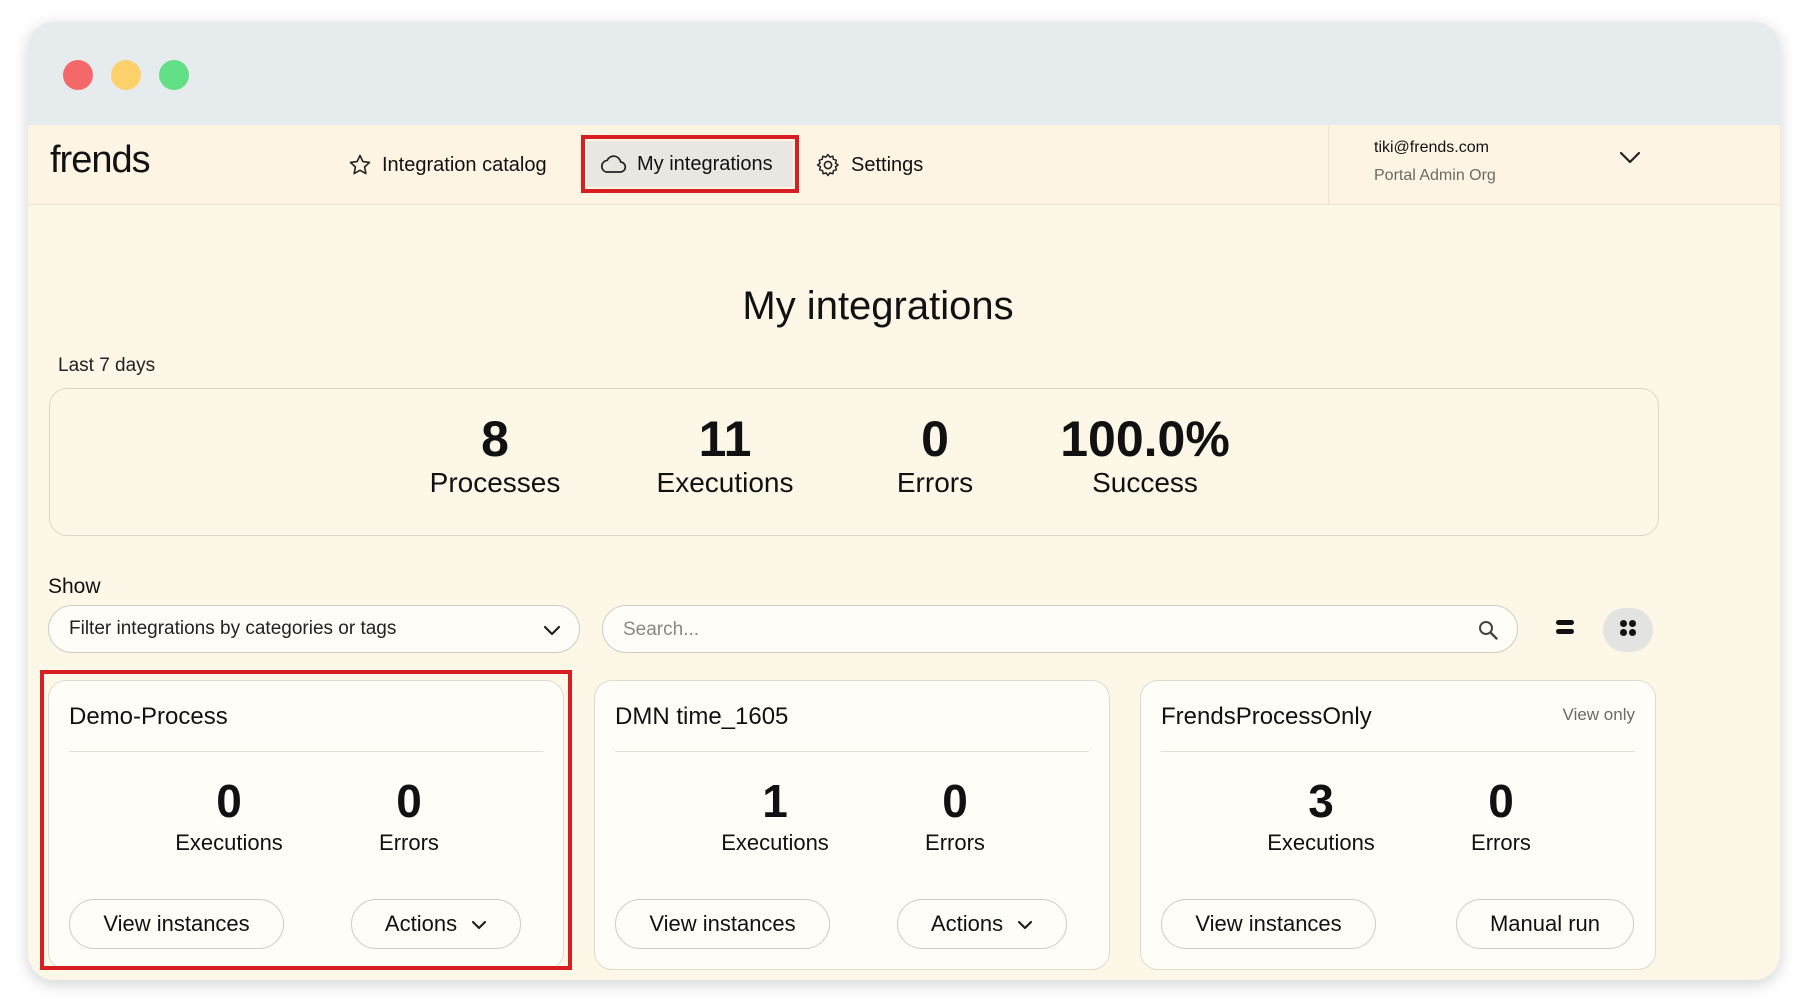  I want to click on stat-processes: 8 Processes, so click(495, 455).